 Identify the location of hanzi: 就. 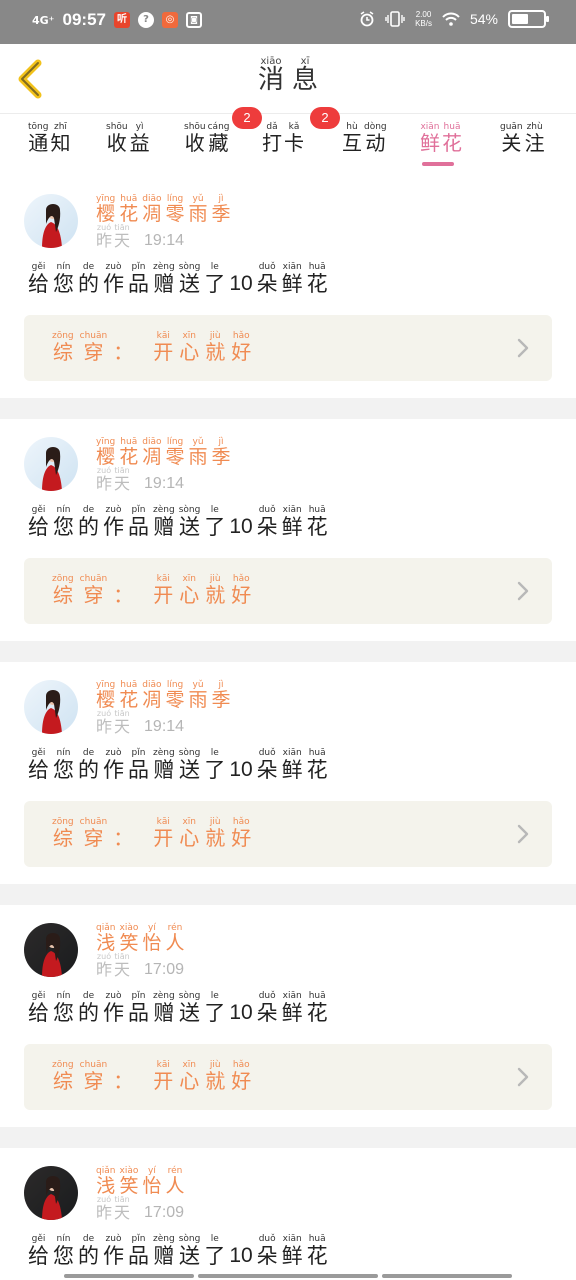
(215, 352).